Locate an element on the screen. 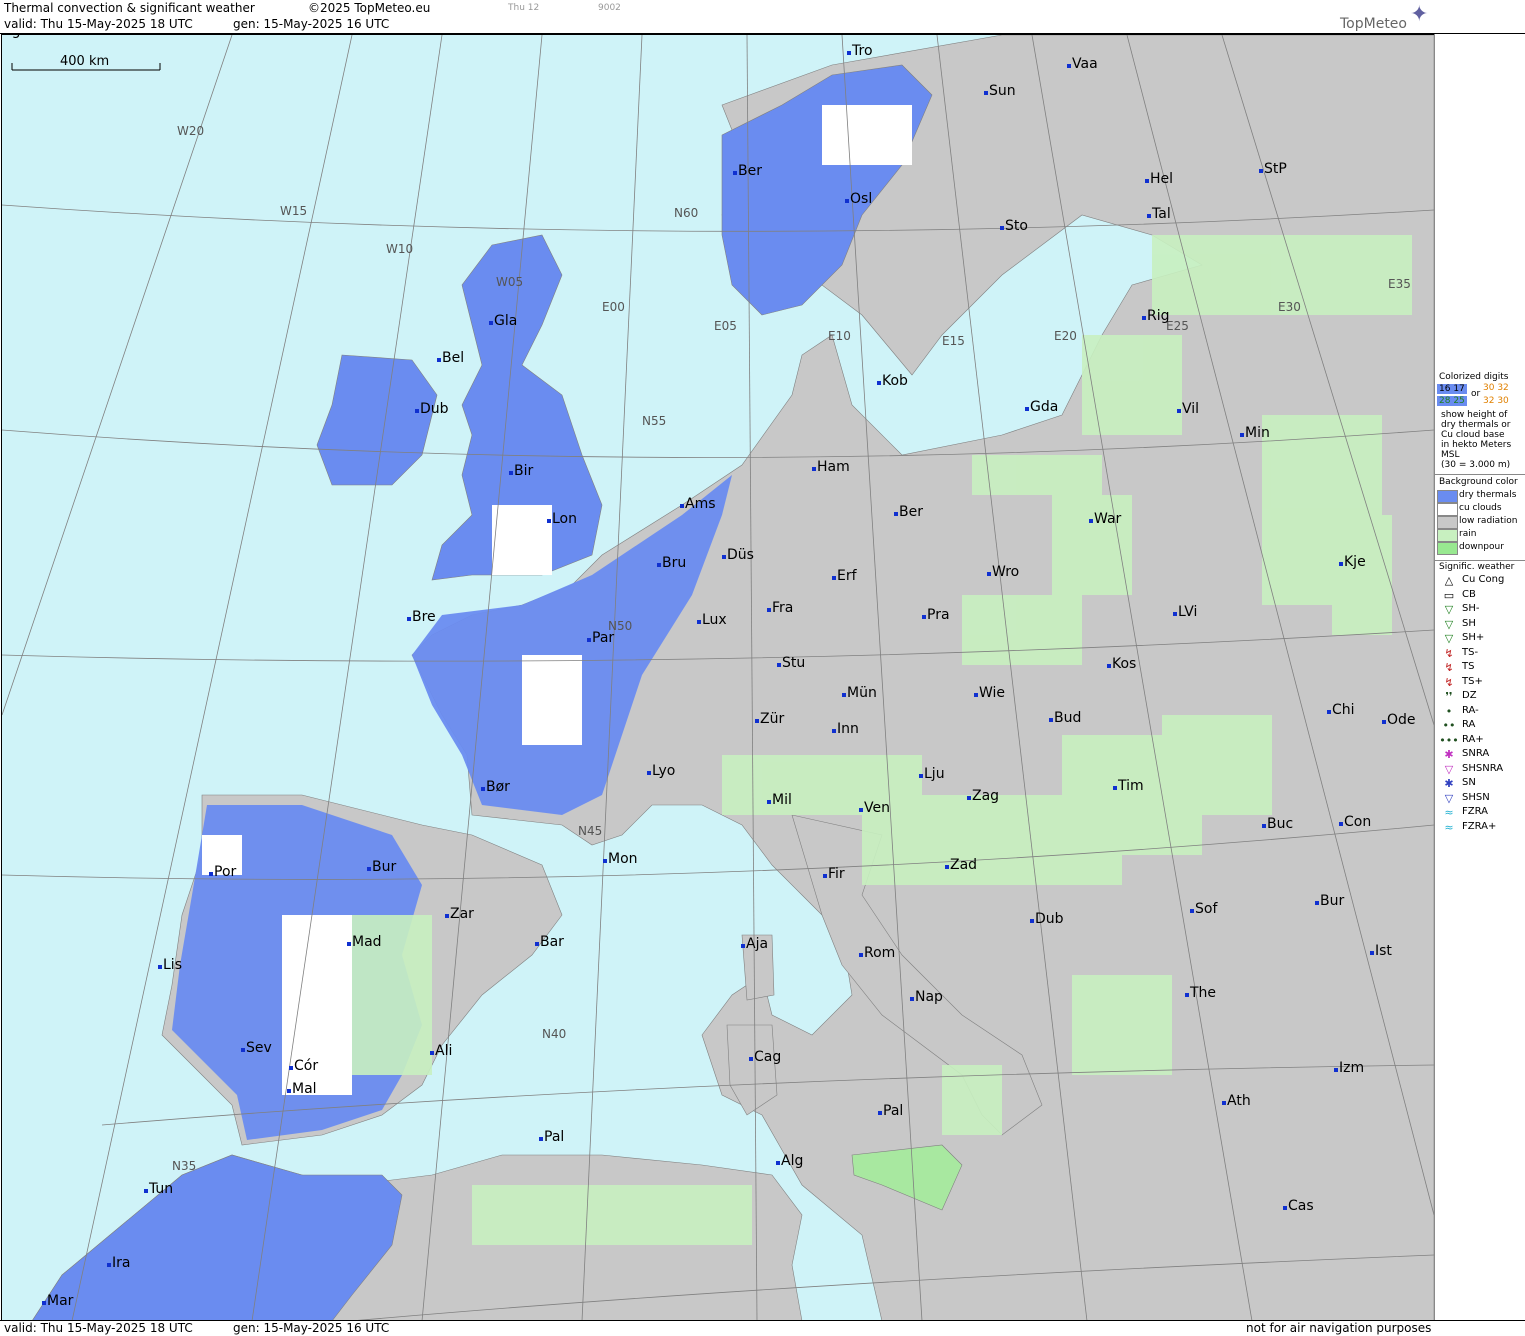 This screenshot has height=1336, width=1525. city-label-ist: Ist is located at coordinates (1383, 951).